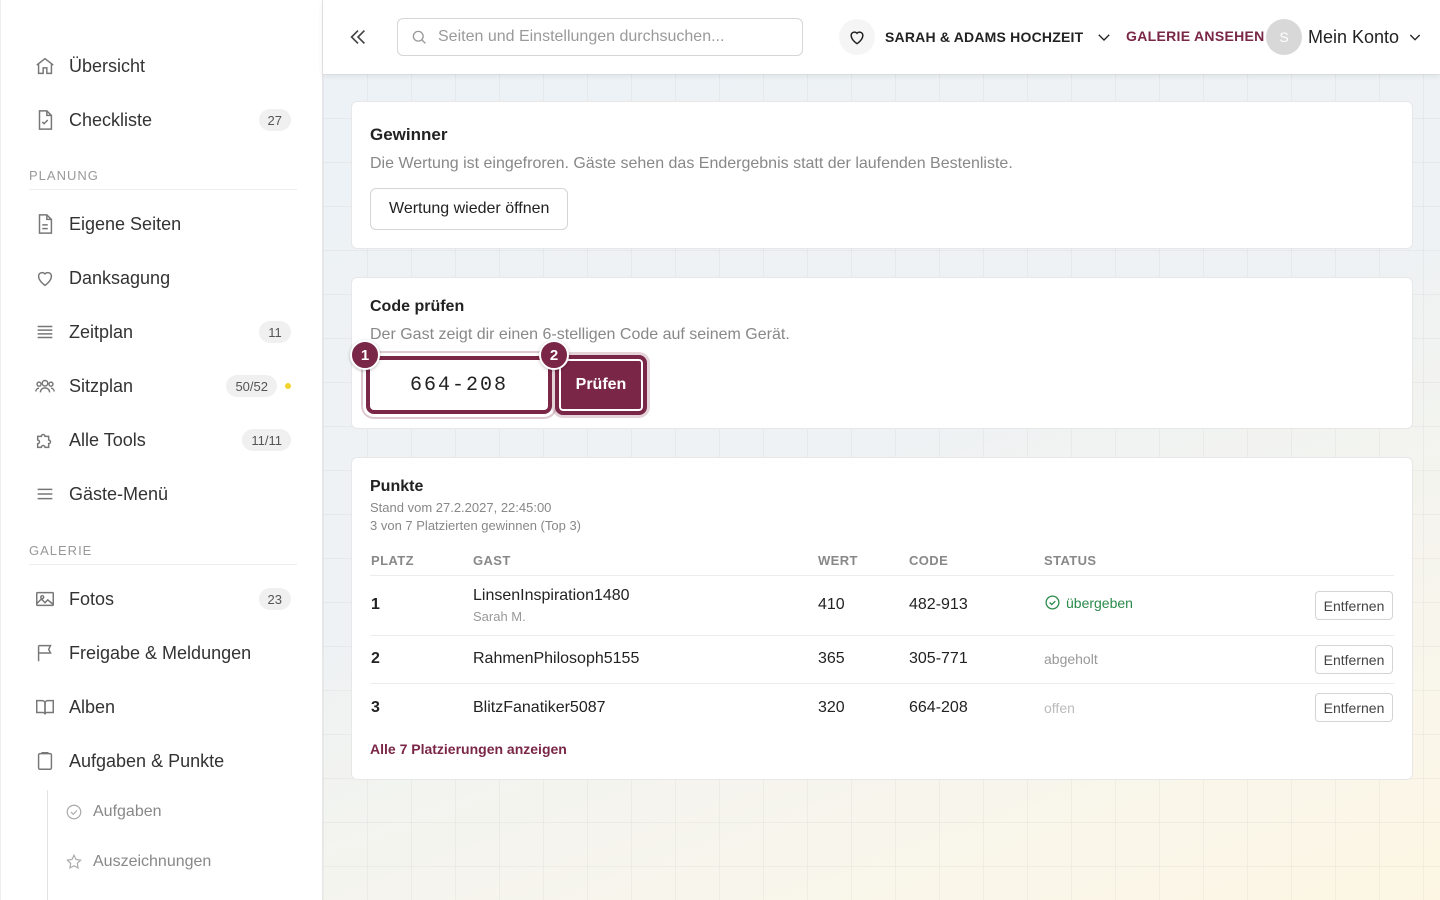 Image resolution: width=1440 pixels, height=900 pixels. I want to click on page-icon, so click(45, 224).